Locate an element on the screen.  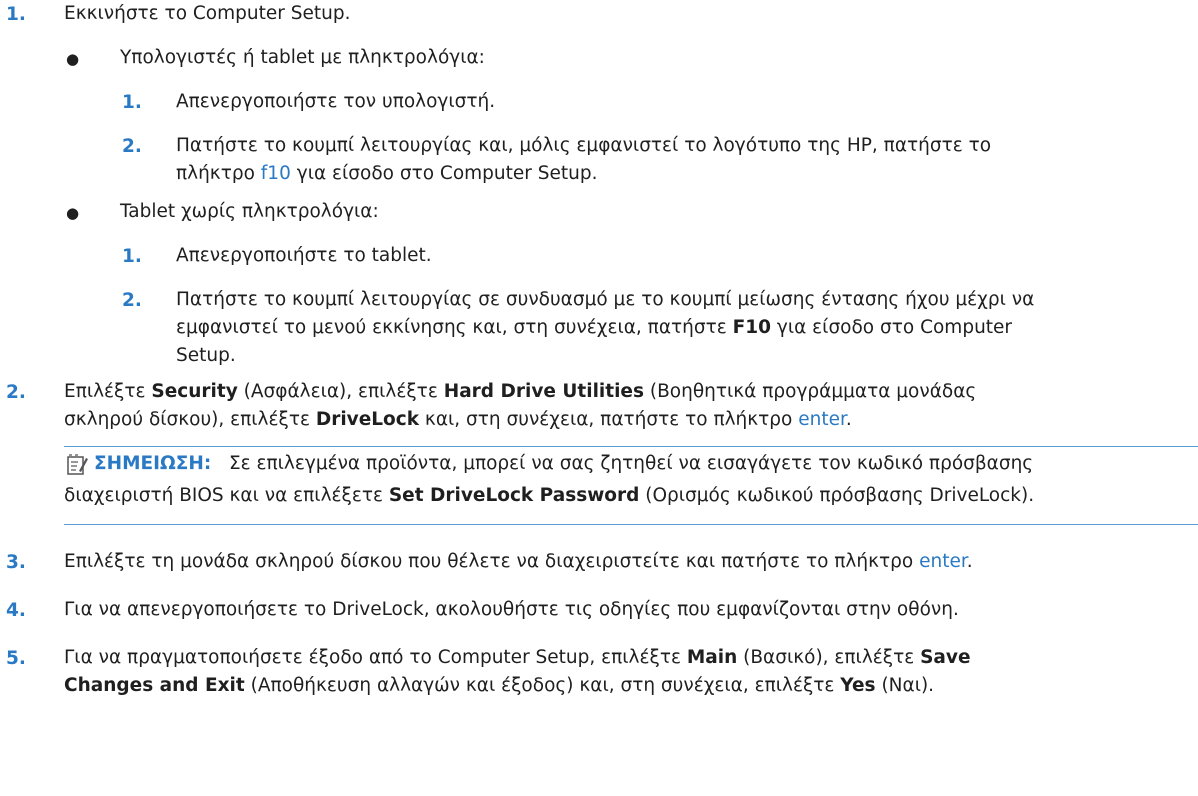
step-3-number: 3. is located at coordinates (16, 562).